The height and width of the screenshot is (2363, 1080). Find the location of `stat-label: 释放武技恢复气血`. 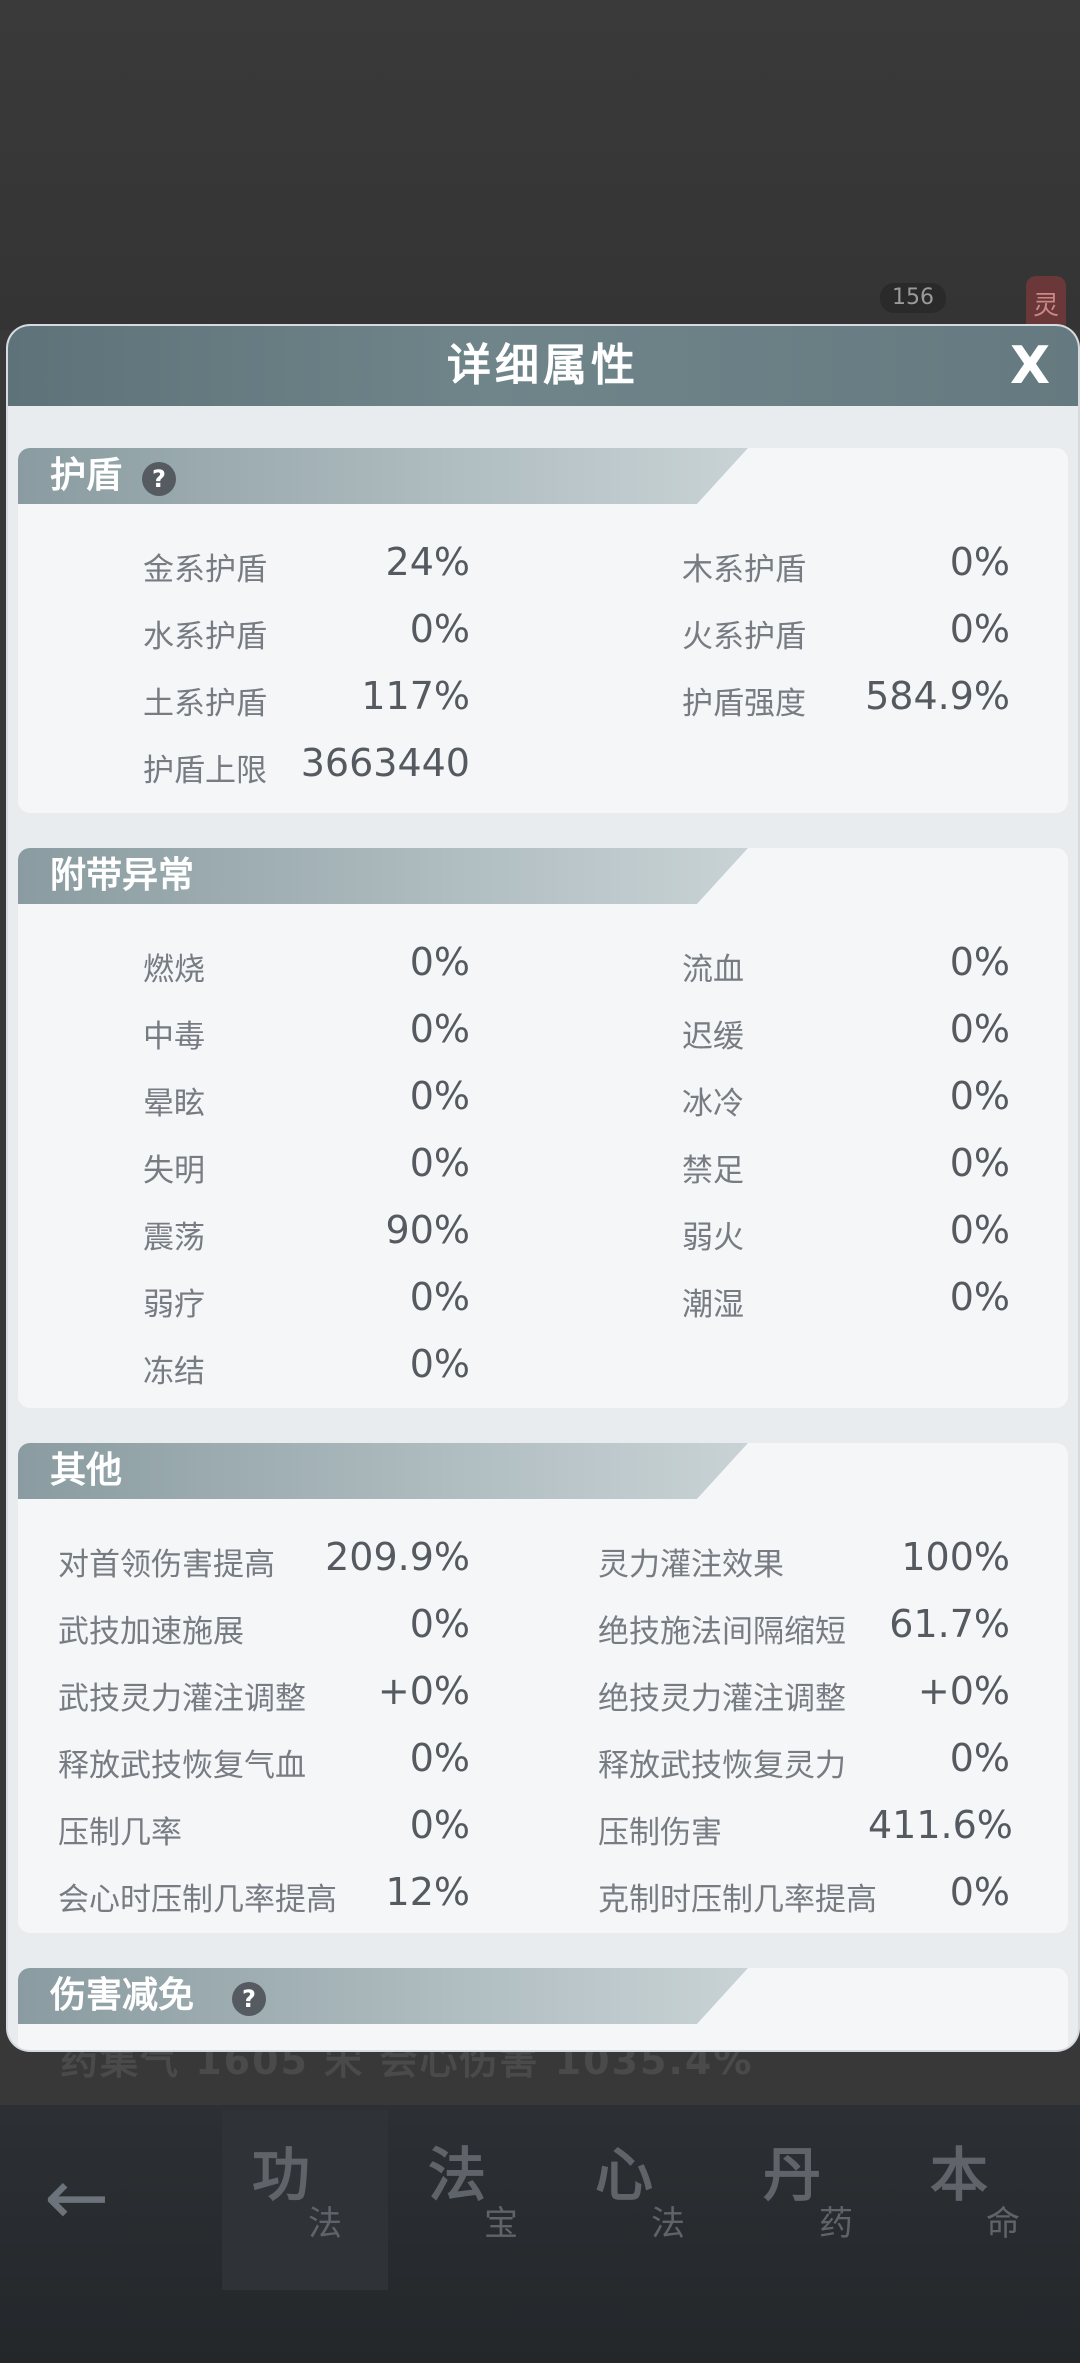

stat-label: 释放武技恢复气血 is located at coordinates (182, 1766).